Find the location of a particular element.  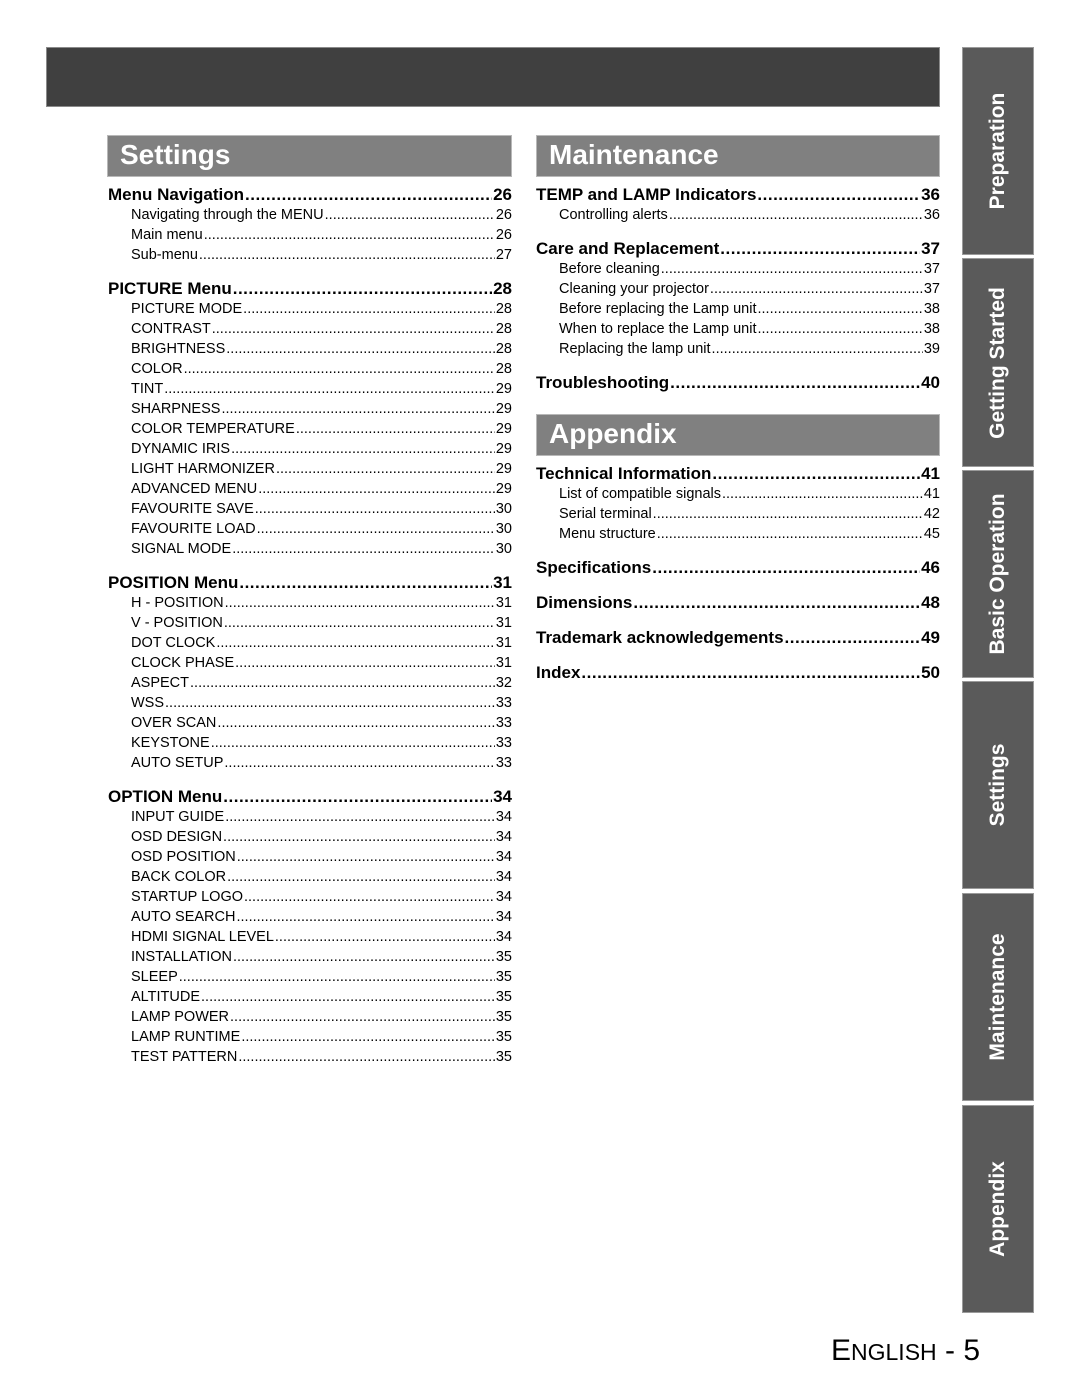

toc-entry-label: DYNAMIC IRIS is located at coordinates (181, 449).